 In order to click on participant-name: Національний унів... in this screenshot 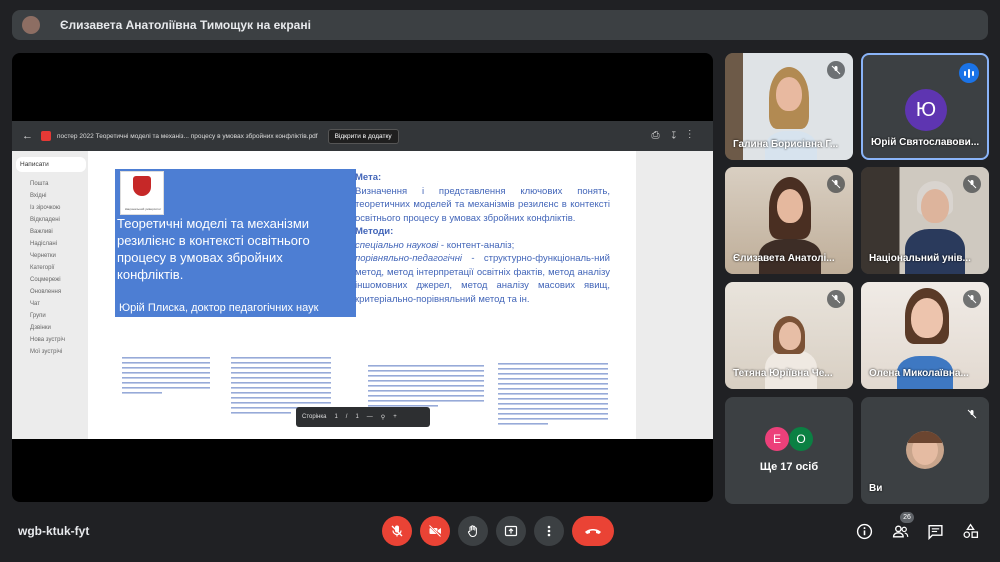, I will do `click(920, 258)`.